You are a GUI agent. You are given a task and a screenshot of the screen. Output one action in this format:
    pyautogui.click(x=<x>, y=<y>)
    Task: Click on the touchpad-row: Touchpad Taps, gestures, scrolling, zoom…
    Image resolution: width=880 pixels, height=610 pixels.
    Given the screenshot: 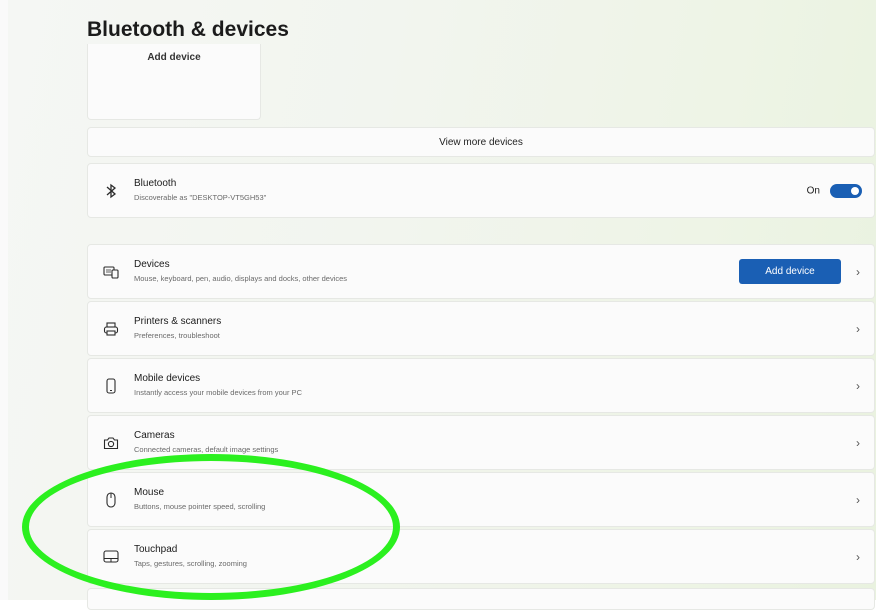 What is the action you would take?
    pyautogui.click(x=481, y=556)
    